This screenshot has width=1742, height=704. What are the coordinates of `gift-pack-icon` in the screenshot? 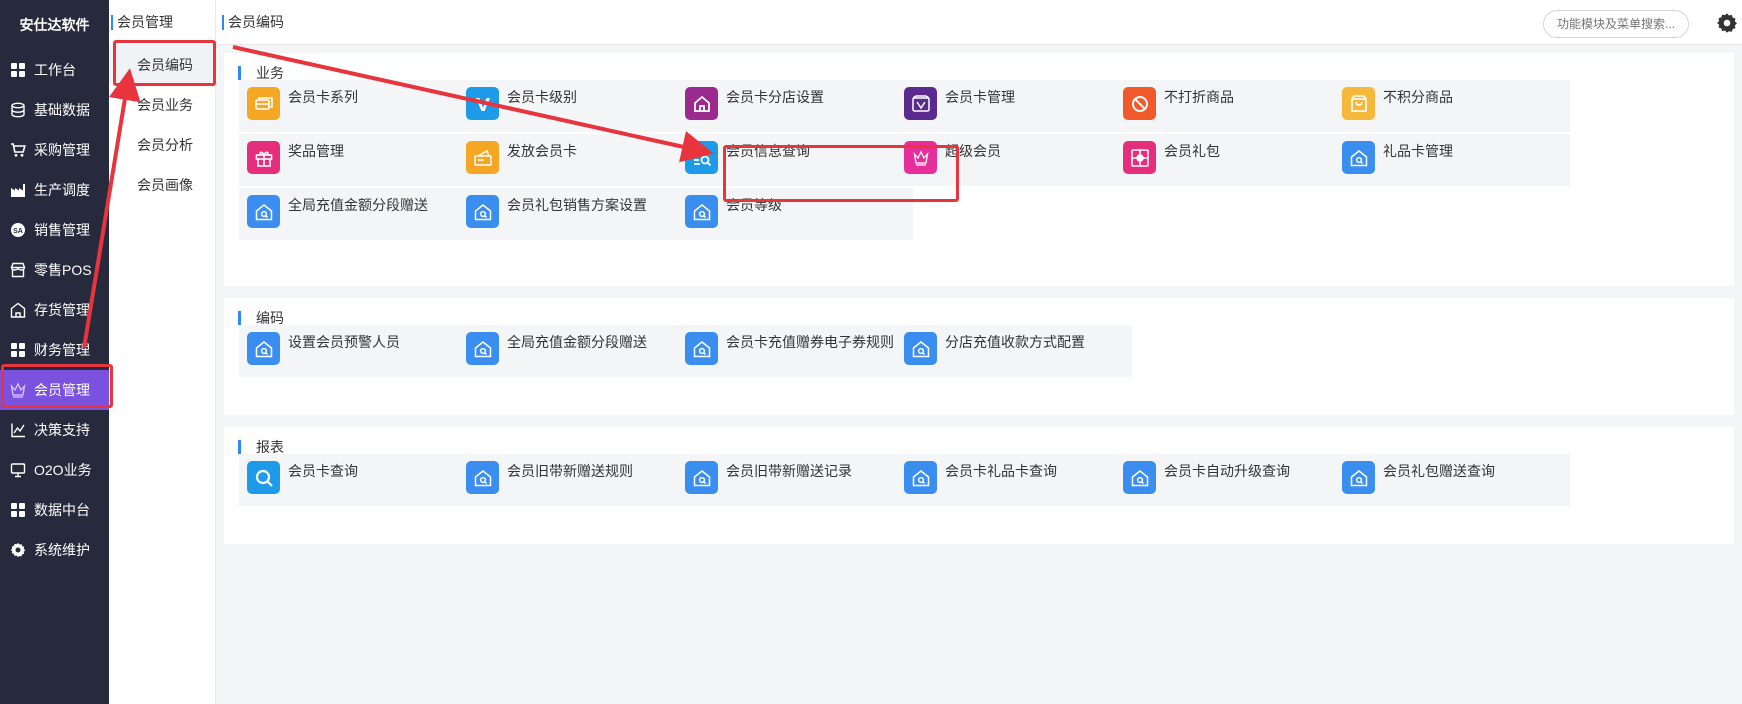 It's located at (1139, 157).